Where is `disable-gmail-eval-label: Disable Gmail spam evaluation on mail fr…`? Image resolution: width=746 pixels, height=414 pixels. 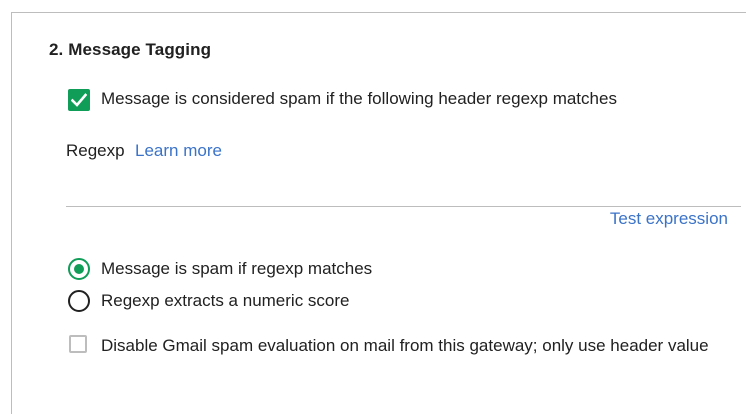 disable-gmail-eval-label: Disable Gmail spam evaluation on mail fr… is located at coordinates (416, 345).